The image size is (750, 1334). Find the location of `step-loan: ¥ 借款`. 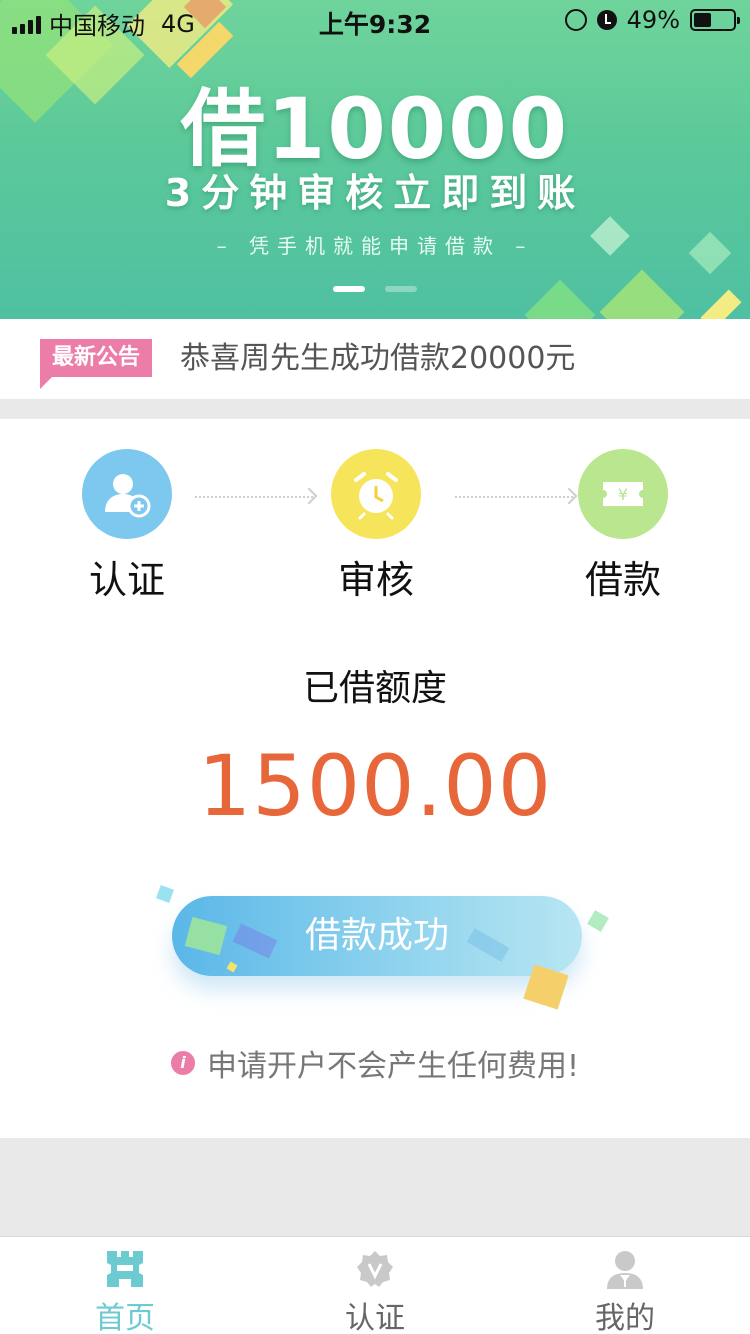

step-loan: ¥ 借款 is located at coordinates (623, 526).